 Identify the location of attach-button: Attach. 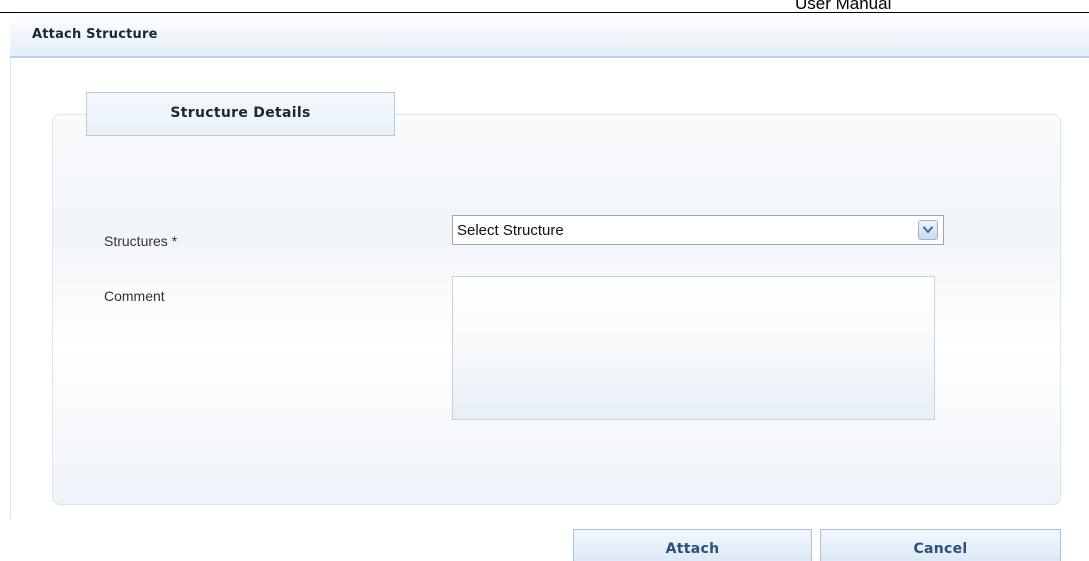
(692, 545).